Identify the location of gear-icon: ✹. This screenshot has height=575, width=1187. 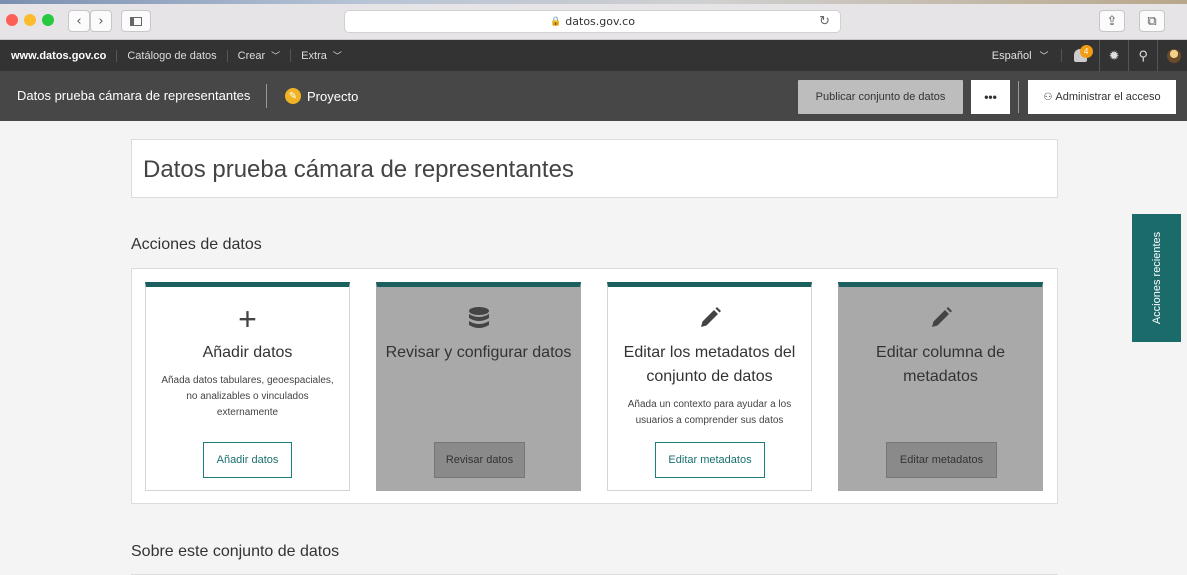
(1114, 55).